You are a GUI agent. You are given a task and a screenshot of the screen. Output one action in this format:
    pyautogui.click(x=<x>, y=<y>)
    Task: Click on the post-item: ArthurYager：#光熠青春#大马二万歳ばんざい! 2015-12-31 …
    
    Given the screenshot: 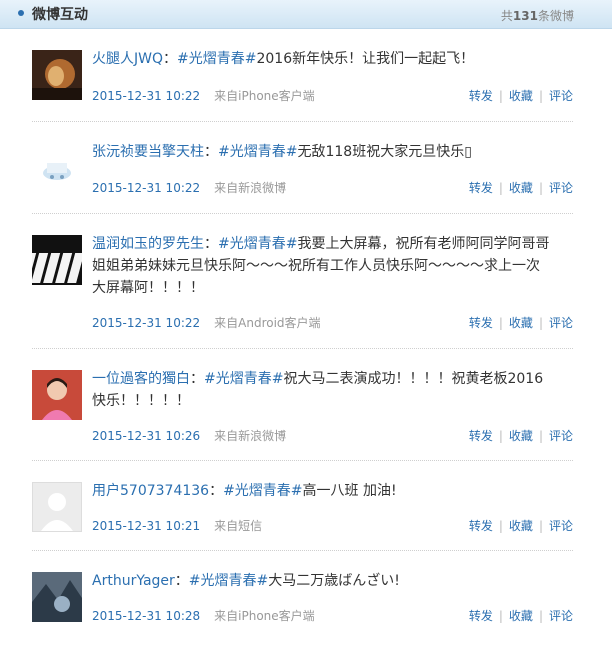 What is the action you would take?
    pyautogui.click(x=302, y=601)
    